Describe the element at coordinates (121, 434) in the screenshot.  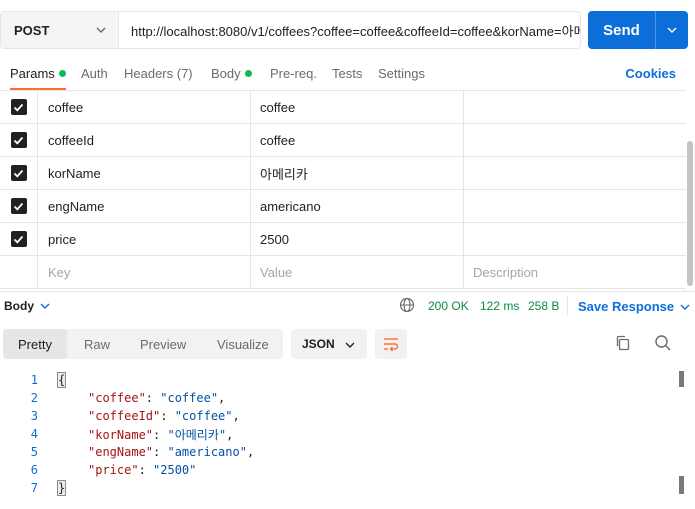
I see `json-key: "korName"` at that location.